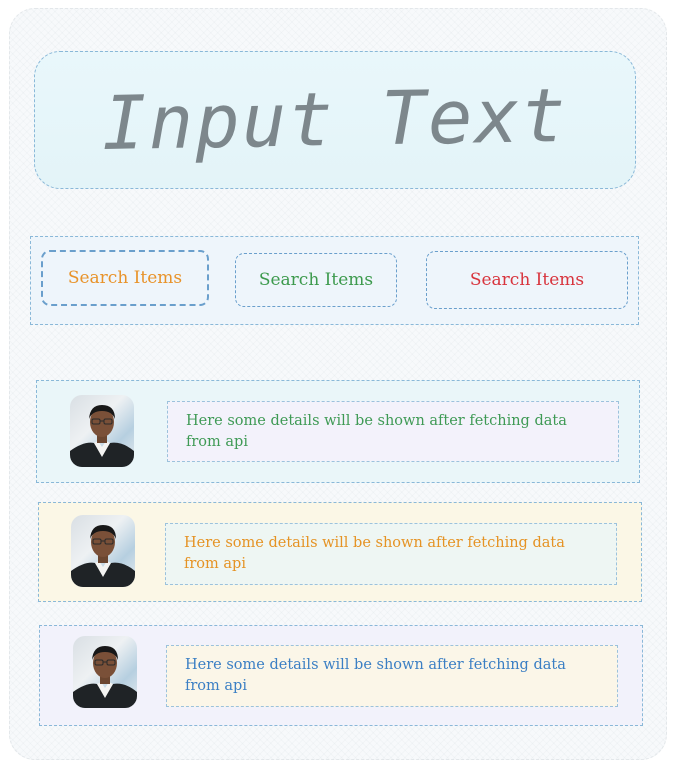 The image size is (678, 771). I want to click on search-items-button-orange: Search Items, so click(125, 278).